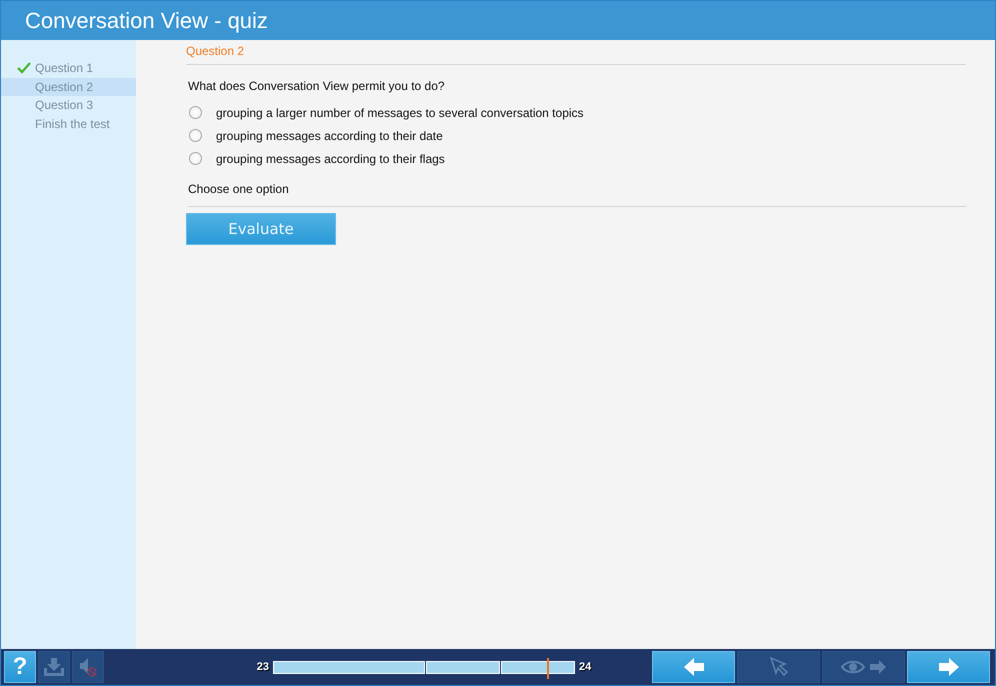 Image resolution: width=996 pixels, height=686 pixels. Describe the element at coordinates (863, 667) in the screenshot. I see `eye-arrow-icon` at that location.